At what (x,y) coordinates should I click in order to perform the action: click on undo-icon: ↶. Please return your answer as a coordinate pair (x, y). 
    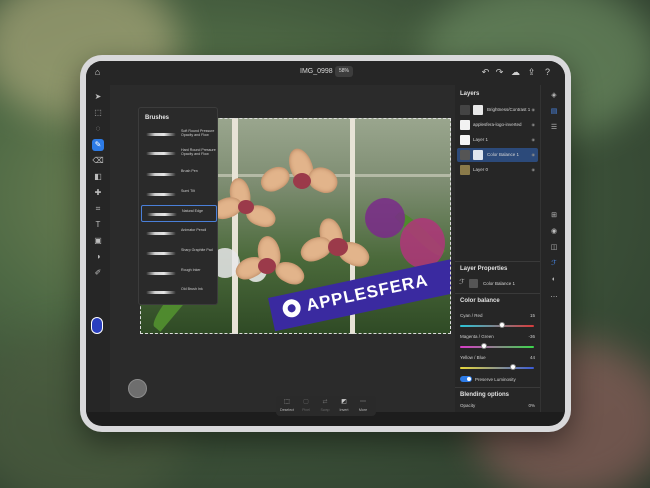
    Looking at the image, I should click on (485, 72).